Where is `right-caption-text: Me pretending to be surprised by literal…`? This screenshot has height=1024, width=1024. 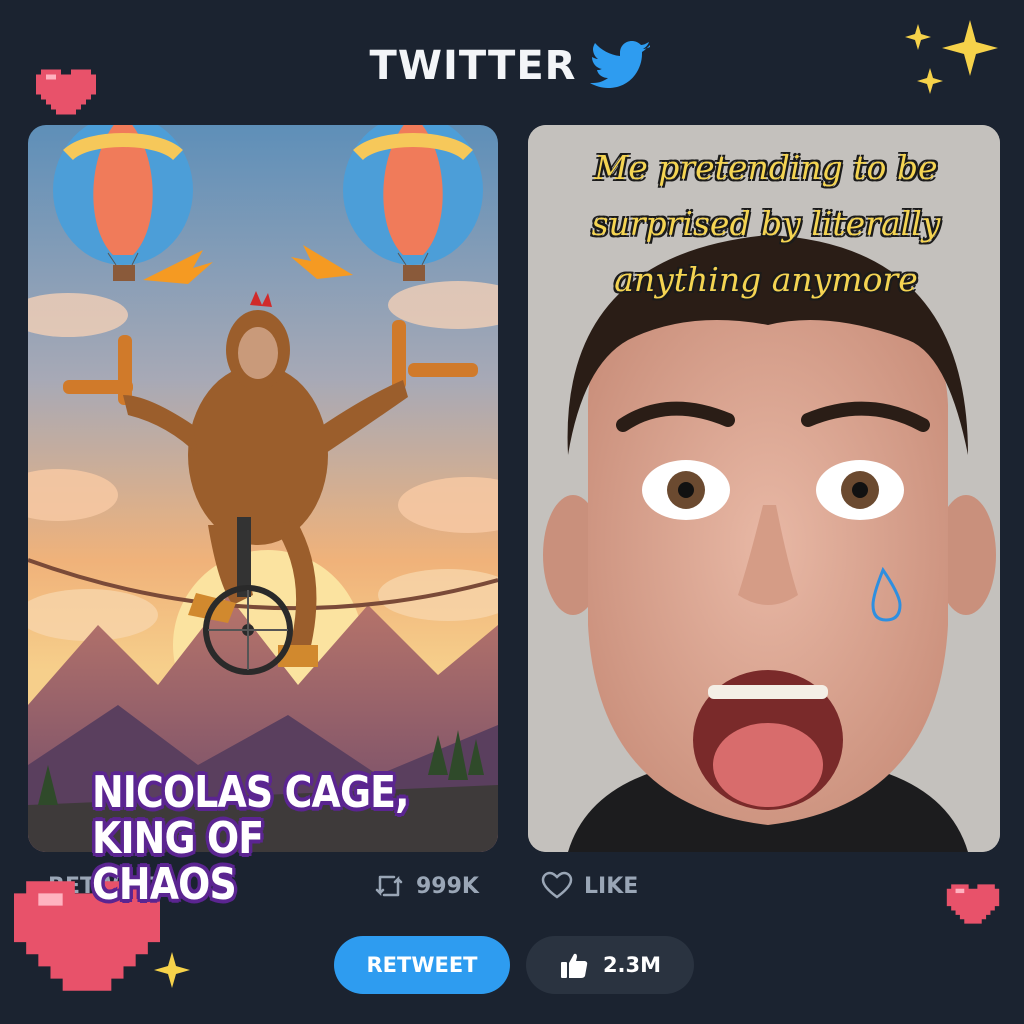 right-caption-text: Me pretending to be surprised by literal… is located at coordinates (766, 223).